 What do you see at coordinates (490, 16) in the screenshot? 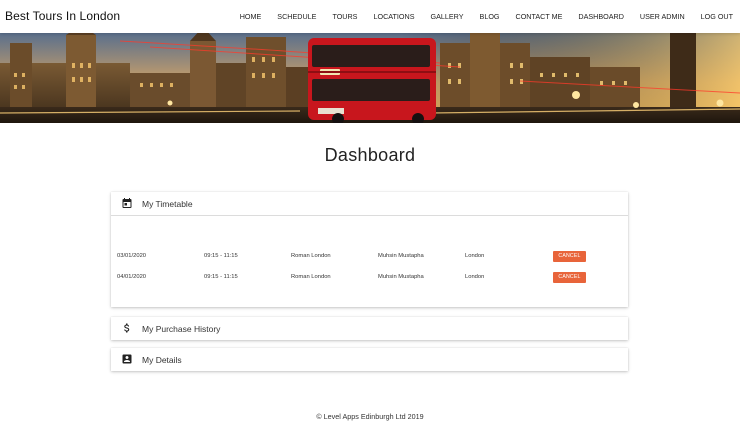
I see `nav-blog: BLOG` at bounding box center [490, 16].